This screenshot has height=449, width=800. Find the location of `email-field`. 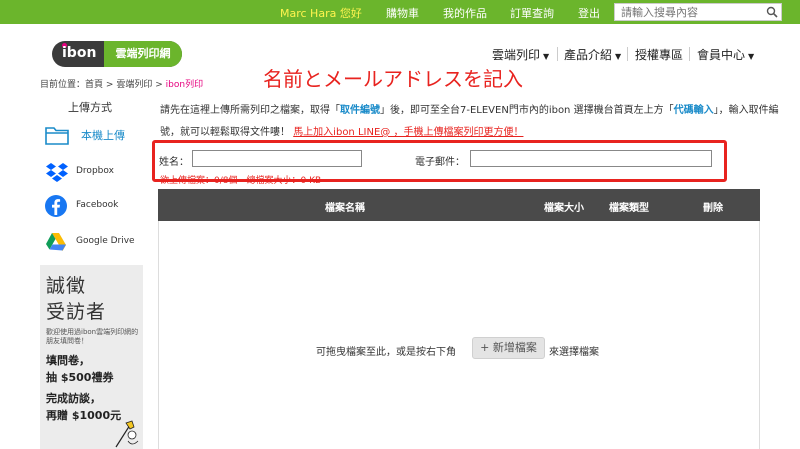

email-field is located at coordinates (591, 158).